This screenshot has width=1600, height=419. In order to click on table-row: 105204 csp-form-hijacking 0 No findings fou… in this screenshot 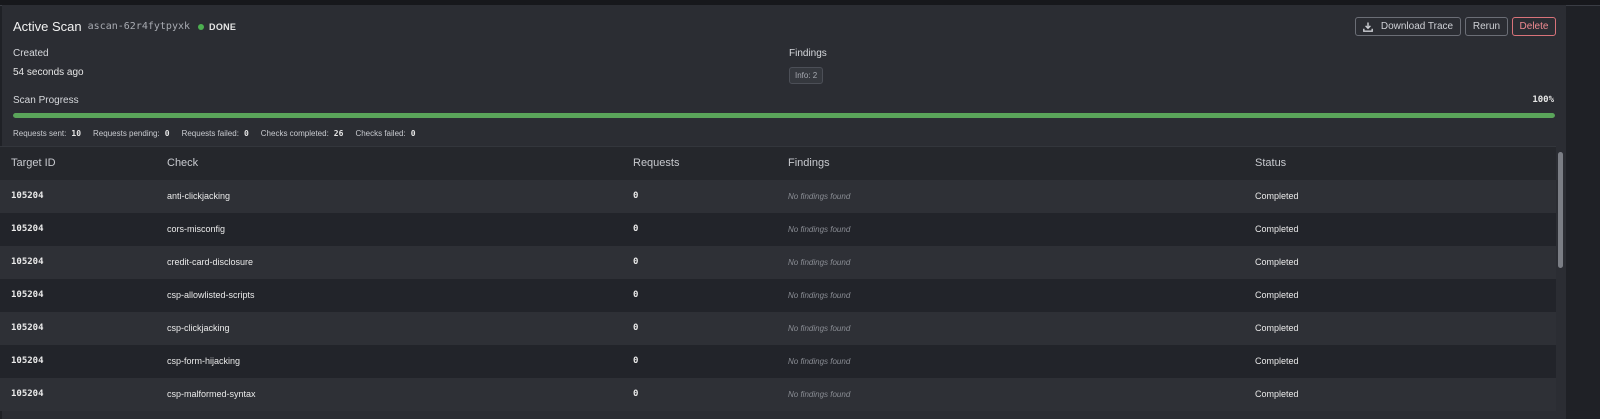, I will do `click(778, 361)`.